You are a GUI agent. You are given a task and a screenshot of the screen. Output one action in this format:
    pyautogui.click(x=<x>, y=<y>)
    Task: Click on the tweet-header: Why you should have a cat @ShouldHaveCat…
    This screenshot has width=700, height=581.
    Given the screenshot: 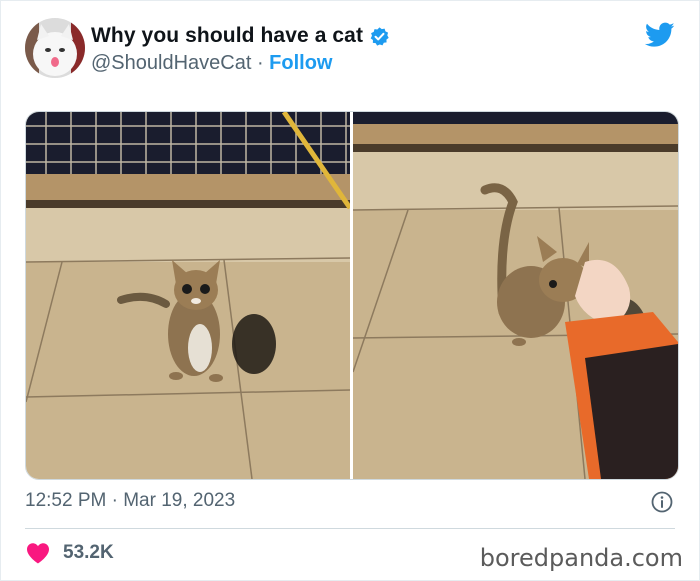 What is the action you would take?
    pyautogui.click(x=350, y=49)
    